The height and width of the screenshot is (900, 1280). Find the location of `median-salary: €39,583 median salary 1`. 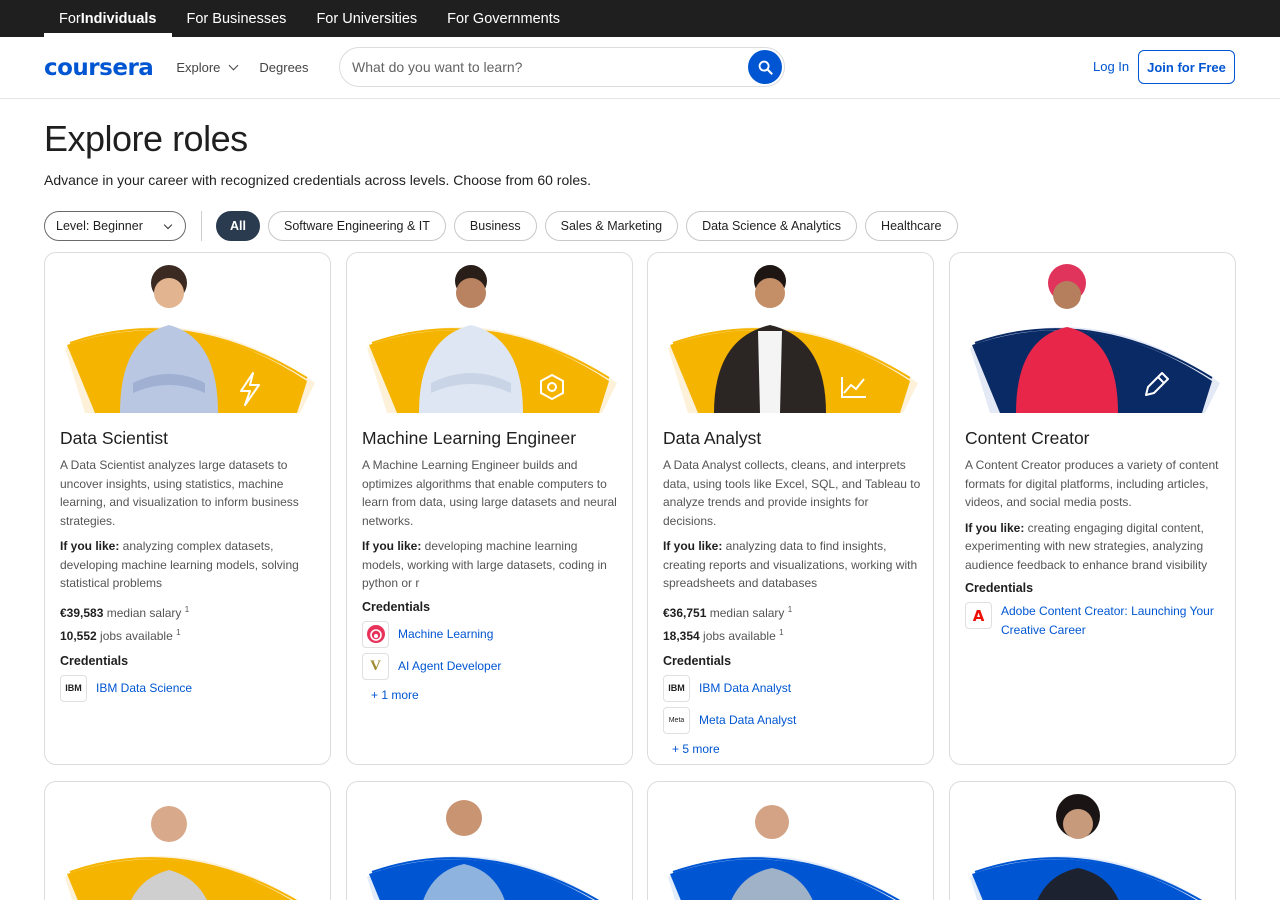

median-salary: €39,583 median salary 1 is located at coordinates (125, 612).